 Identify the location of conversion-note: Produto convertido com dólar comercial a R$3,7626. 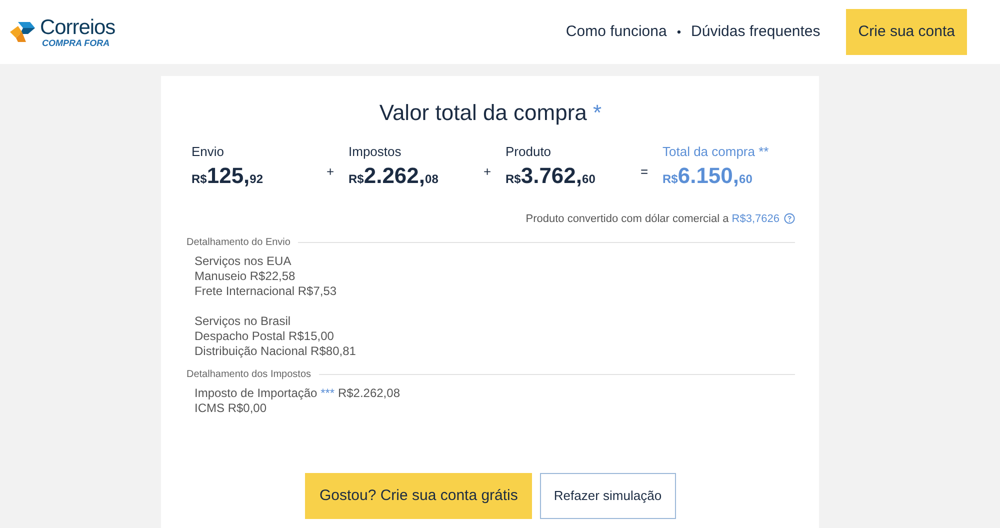
(653, 219).